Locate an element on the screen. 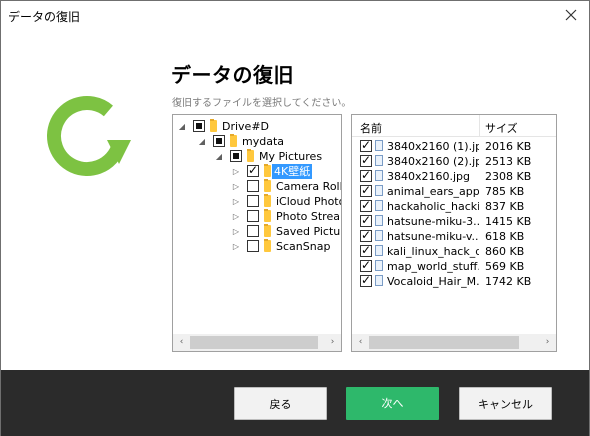 The height and width of the screenshot is (436, 590). list-item: 3840x2160 (2).jpg 2513 KB is located at coordinates (454, 161).